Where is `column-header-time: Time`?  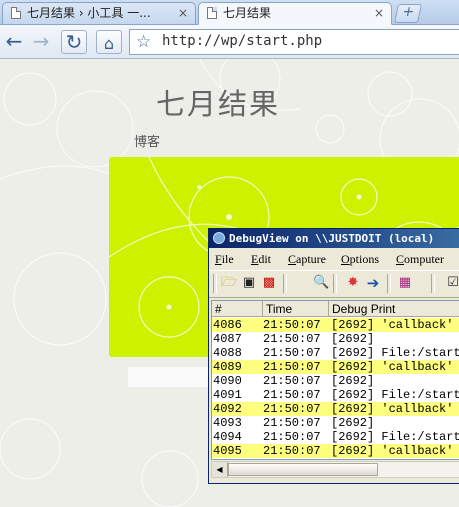 column-header-time: Time is located at coordinates (296, 309).